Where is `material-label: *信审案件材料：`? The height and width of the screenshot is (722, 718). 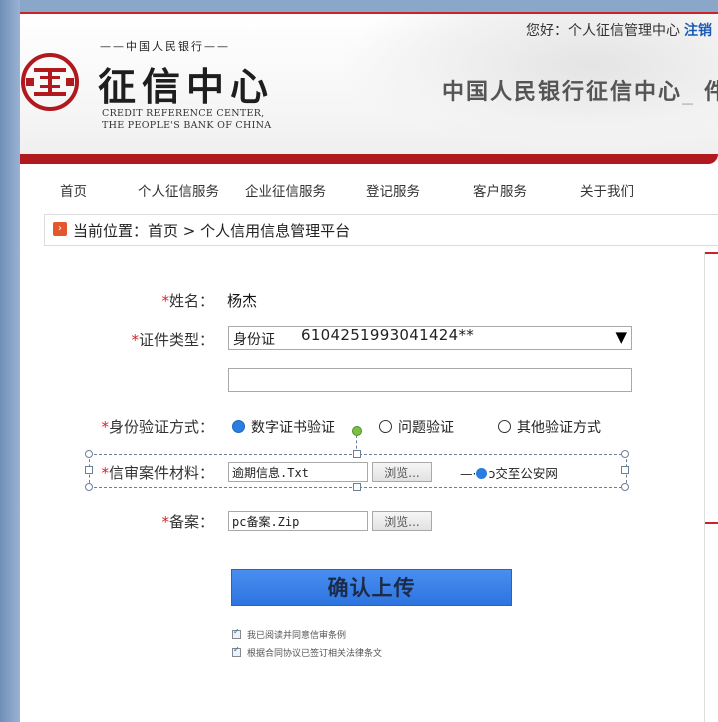 material-label: *信审案件材料： is located at coordinates (157, 472).